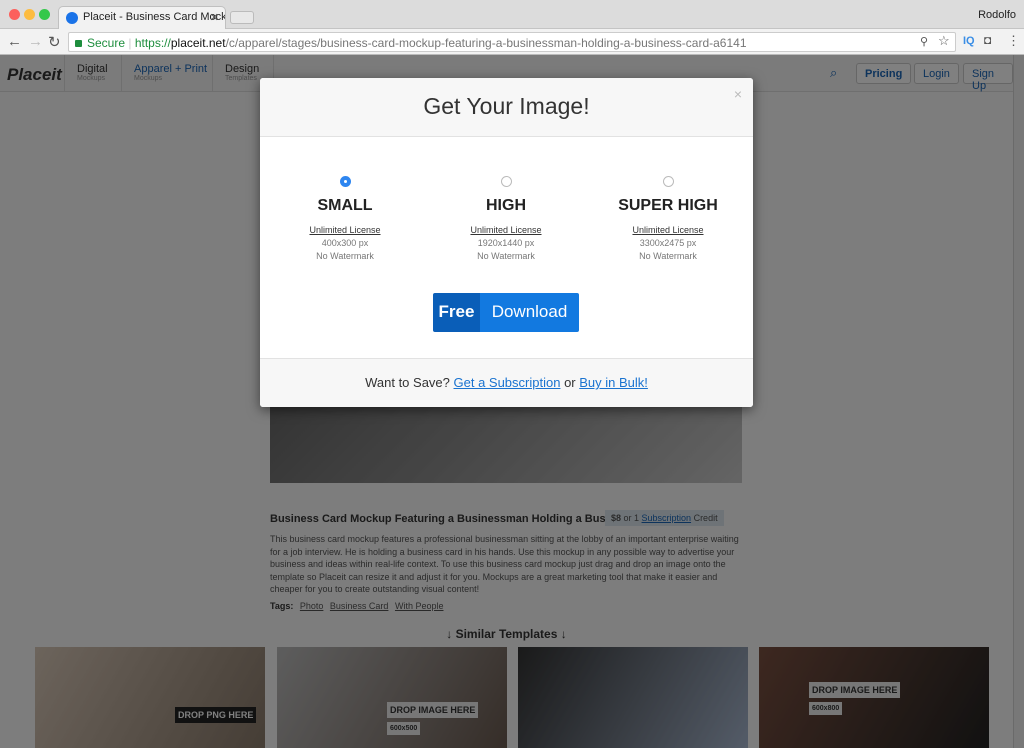 This screenshot has height=748, width=1024. I want to click on login-button: Login, so click(936, 73).